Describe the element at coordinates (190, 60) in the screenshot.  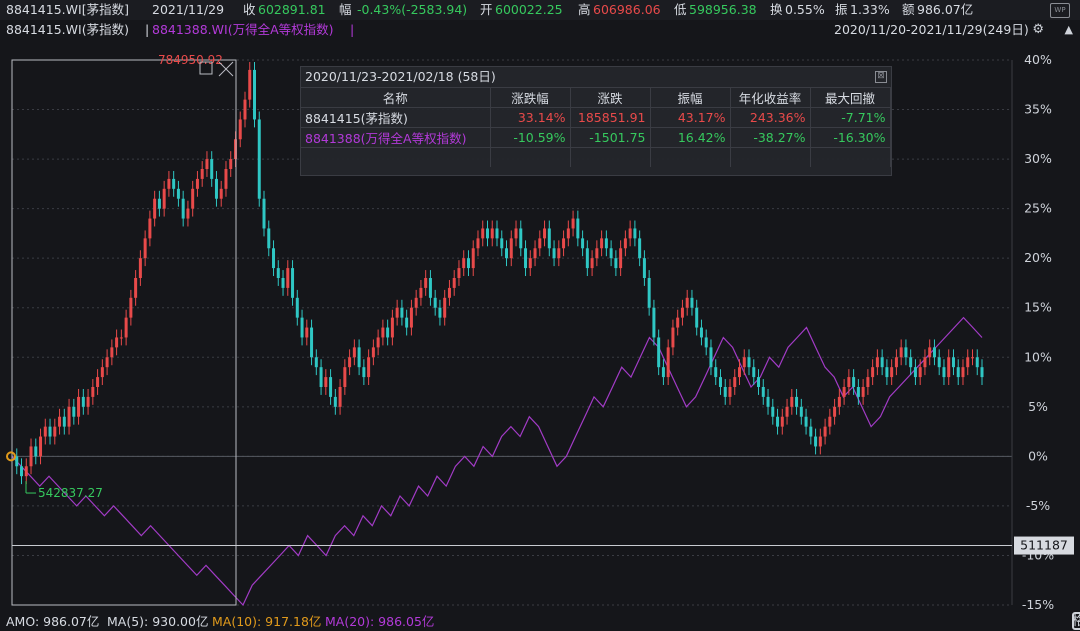
I see `max-price-label: 784950.92` at that location.